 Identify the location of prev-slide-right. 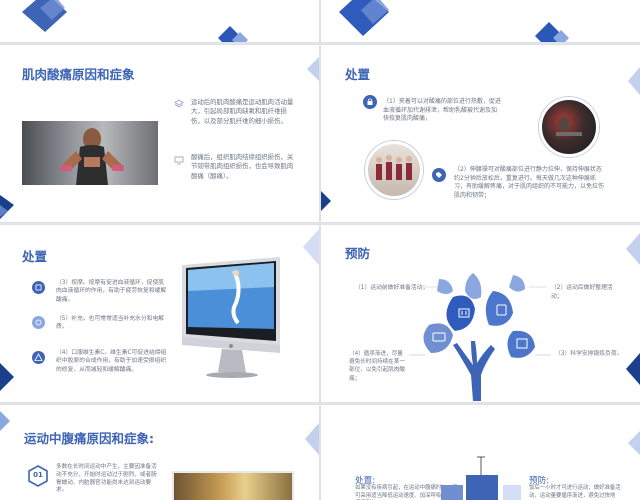
(480, 21).